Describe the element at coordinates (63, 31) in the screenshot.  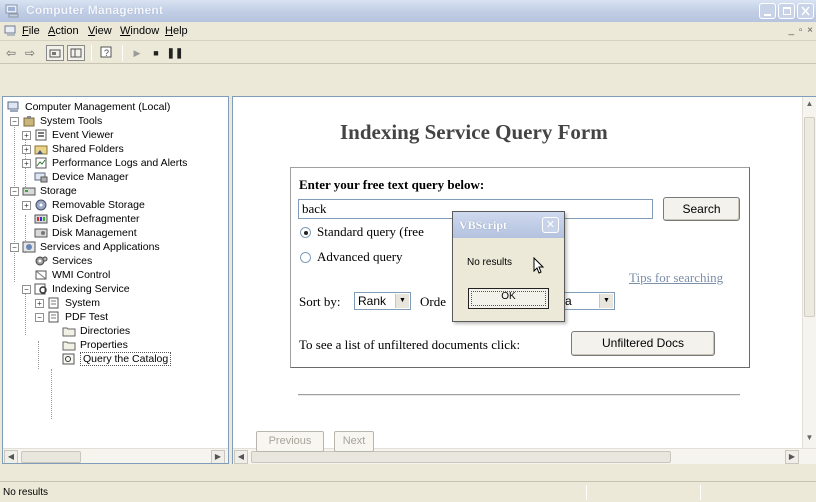
I see `menu-action: Action` at that location.